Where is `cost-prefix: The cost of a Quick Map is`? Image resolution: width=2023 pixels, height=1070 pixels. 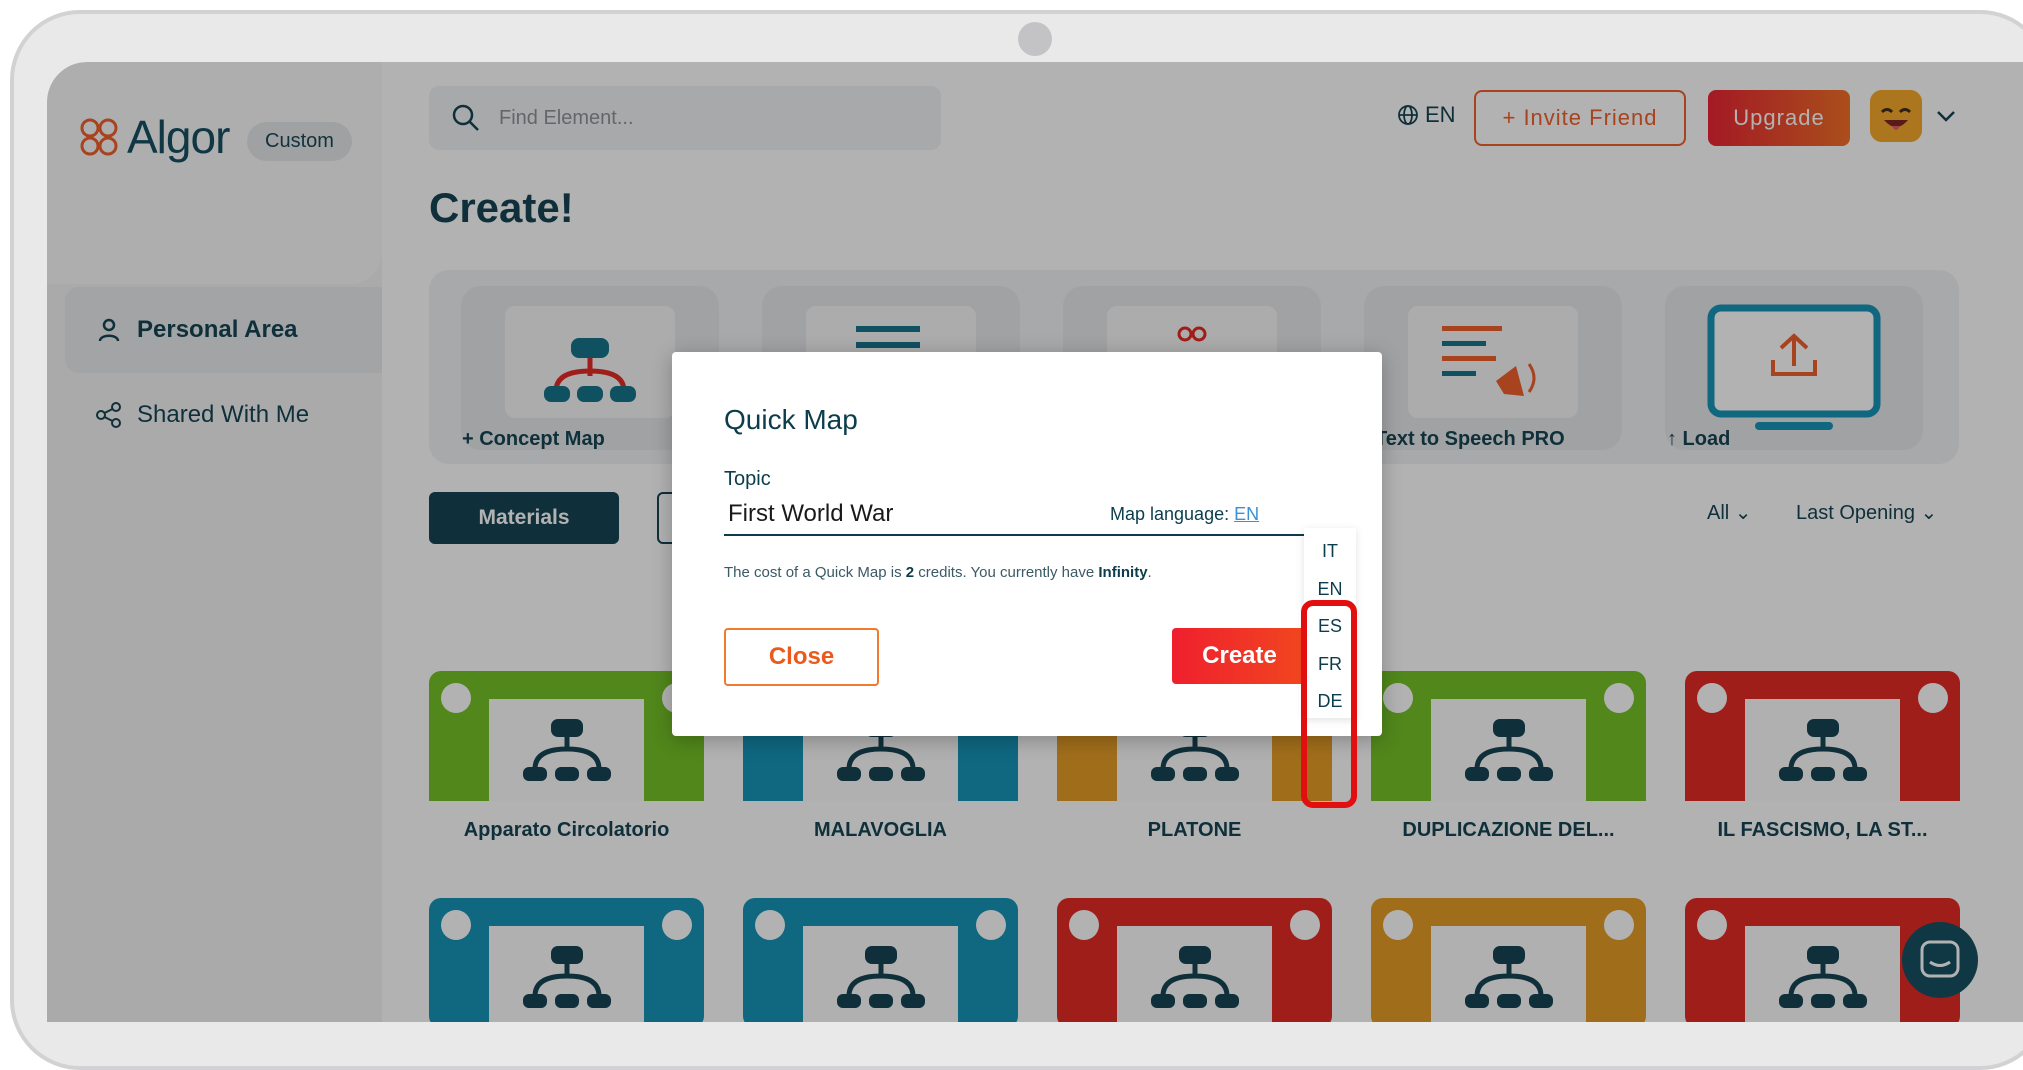
cost-prefix: The cost of a Quick Map is is located at coordinates (815, 572).